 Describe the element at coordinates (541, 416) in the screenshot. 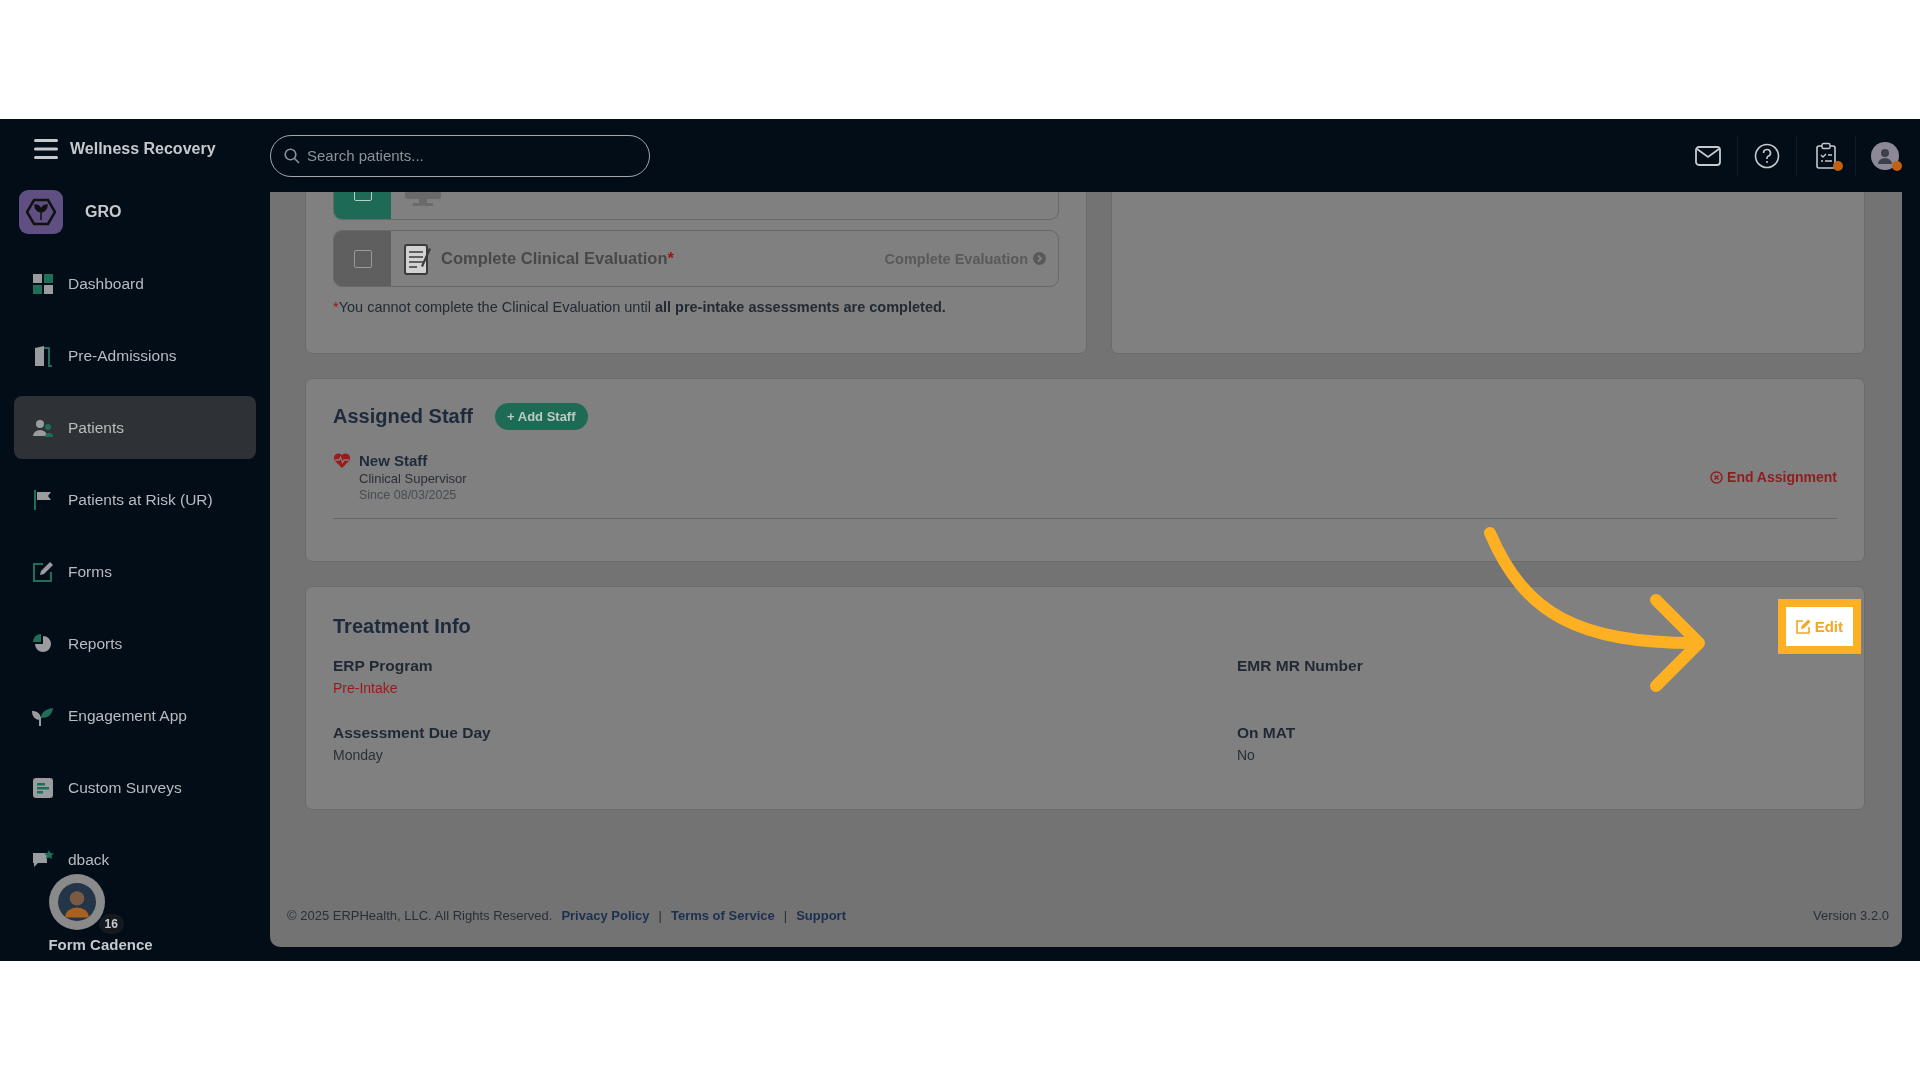

I see `add-staff-button: + Add Staff` at that location.